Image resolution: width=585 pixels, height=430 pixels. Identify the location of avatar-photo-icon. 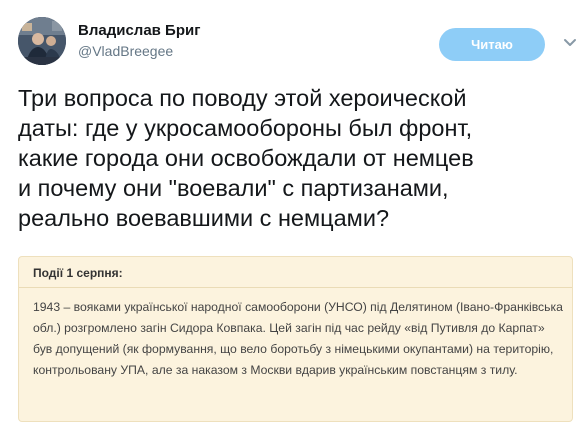
(42, 41).